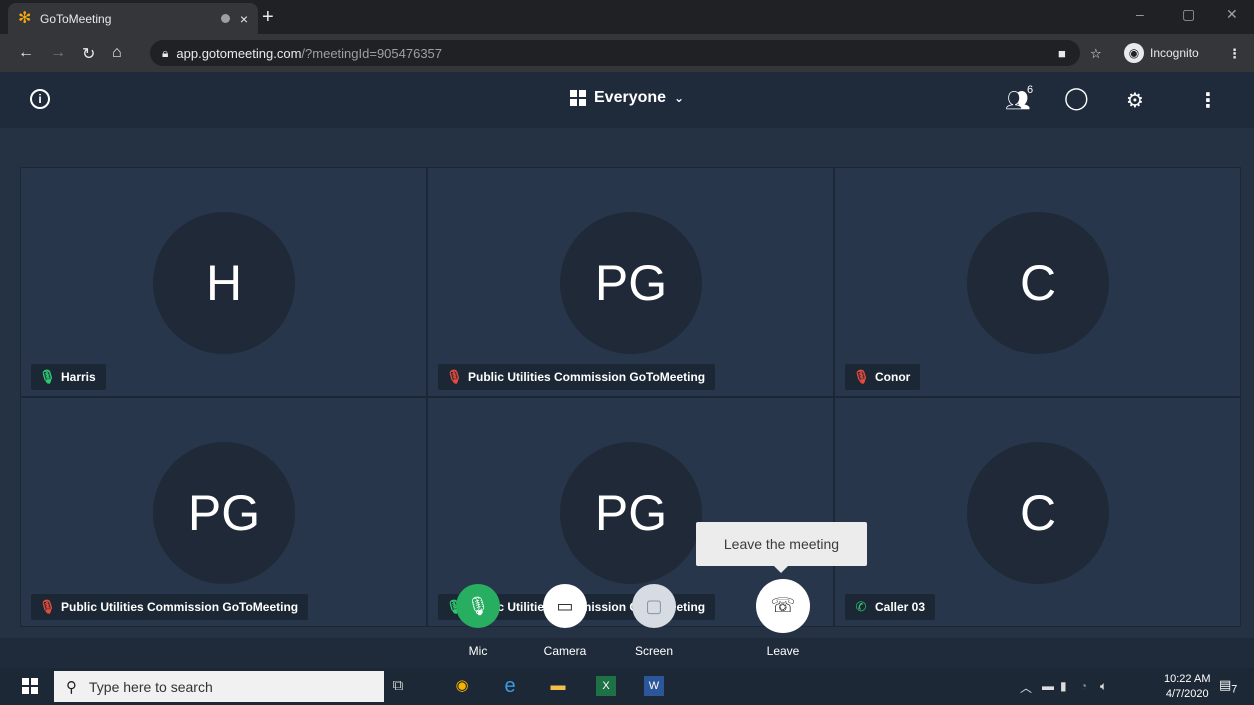 The image size is (1254, 705). Describe the element at coordinates (565, 651) in the screenshot. I see `camera-label: Camera` at that location.